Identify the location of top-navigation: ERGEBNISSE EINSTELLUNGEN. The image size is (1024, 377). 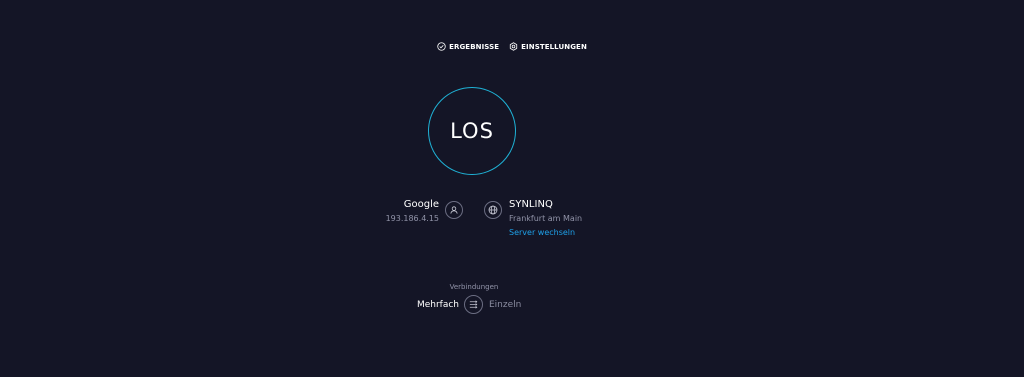
(512, 46).